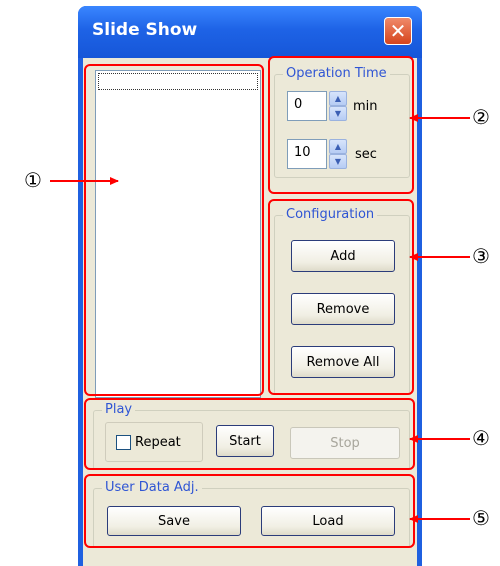 The width and height of the screenshot is (500, 566). What do you see at coordinates (481, 256) in the screenshot?
I see `callout-3: ③` at bounding box center [481, 256].